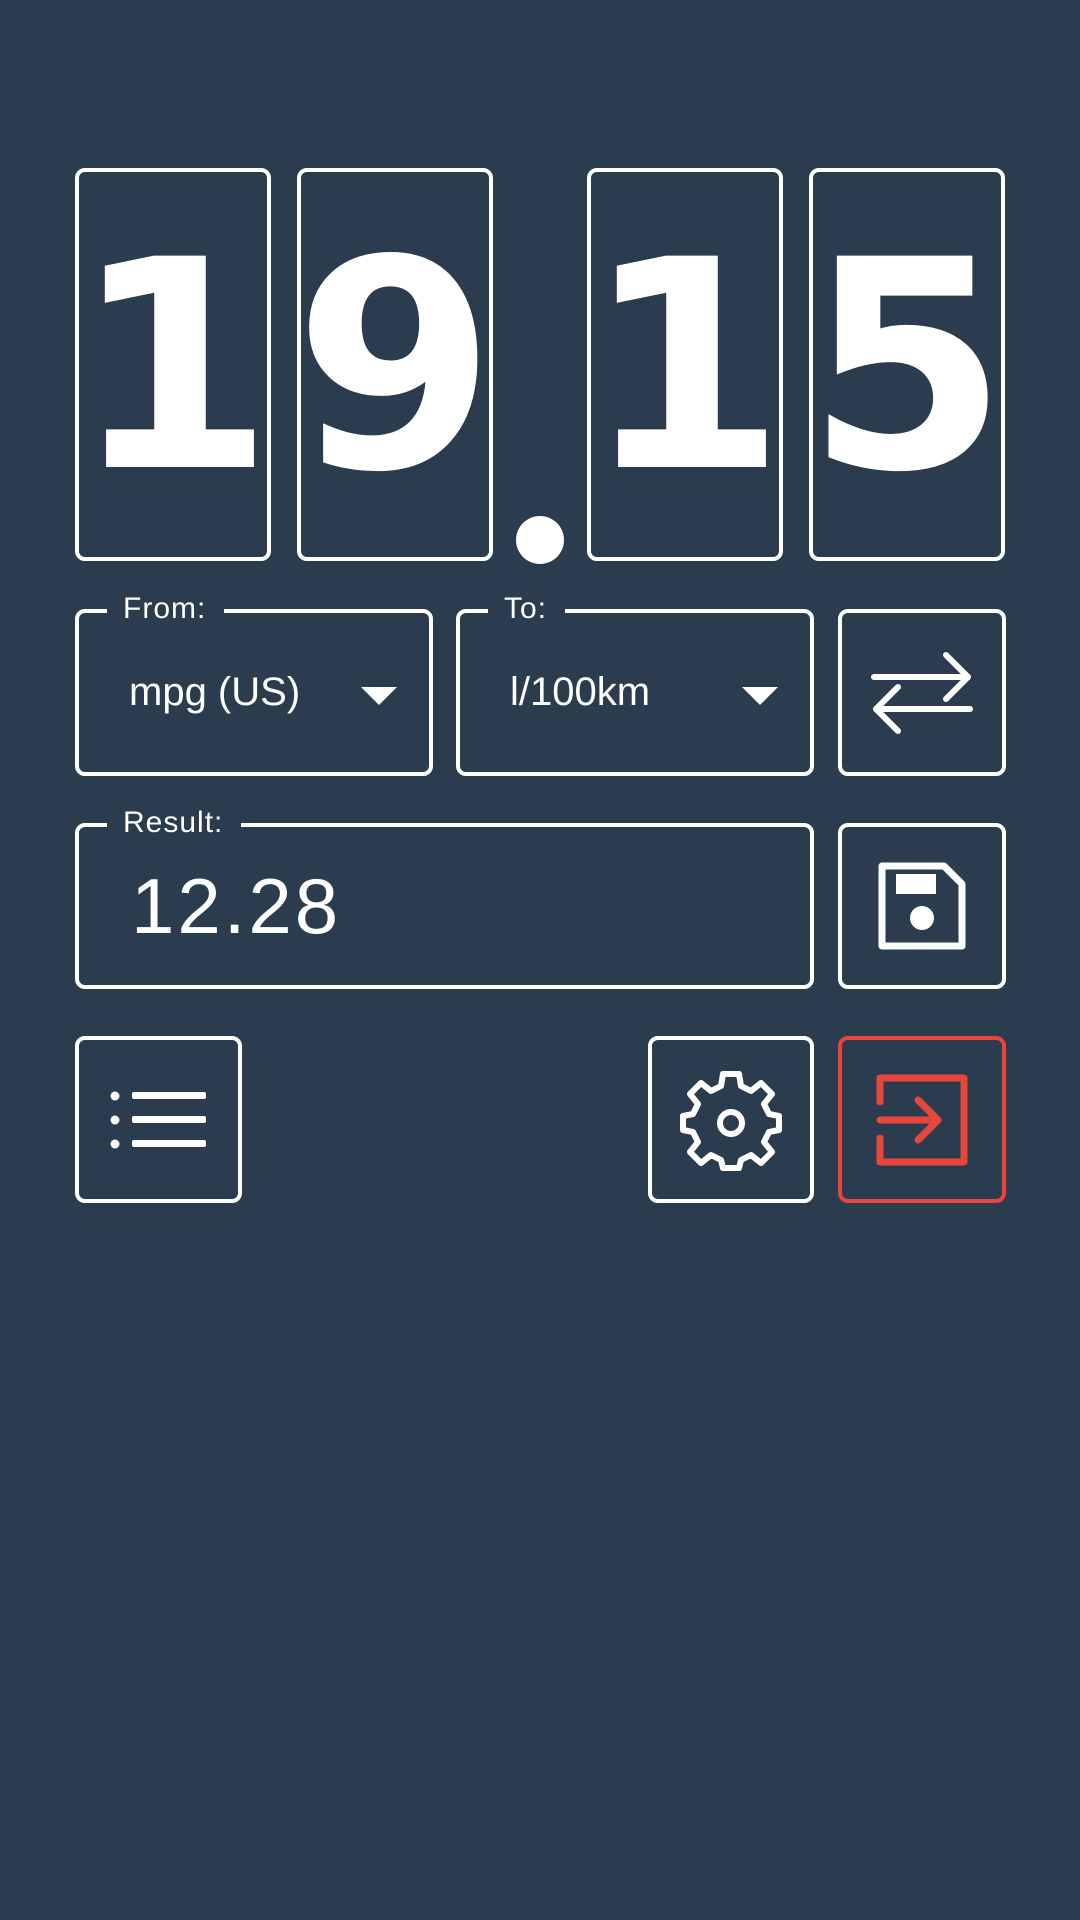  I want to click on history-list-button, so click(158, 1119).